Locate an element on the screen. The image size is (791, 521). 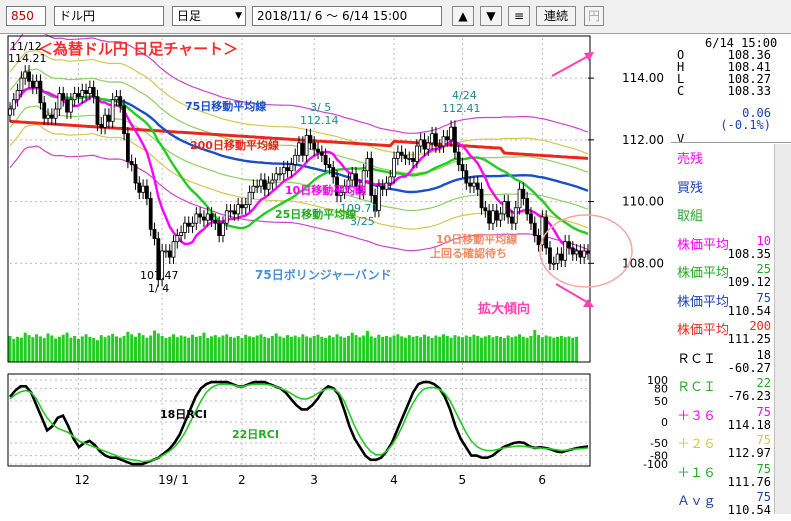
arrow-up-line is located at coordinates (572, 65).